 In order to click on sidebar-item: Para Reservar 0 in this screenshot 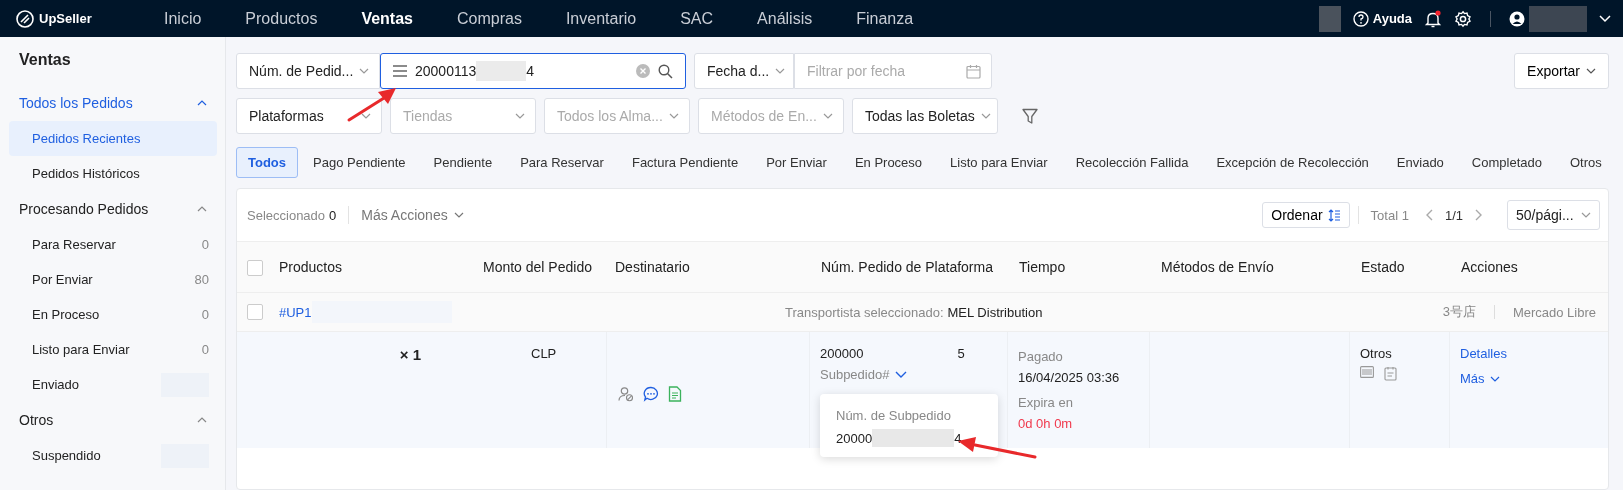, I will do `click(113, 244)`.